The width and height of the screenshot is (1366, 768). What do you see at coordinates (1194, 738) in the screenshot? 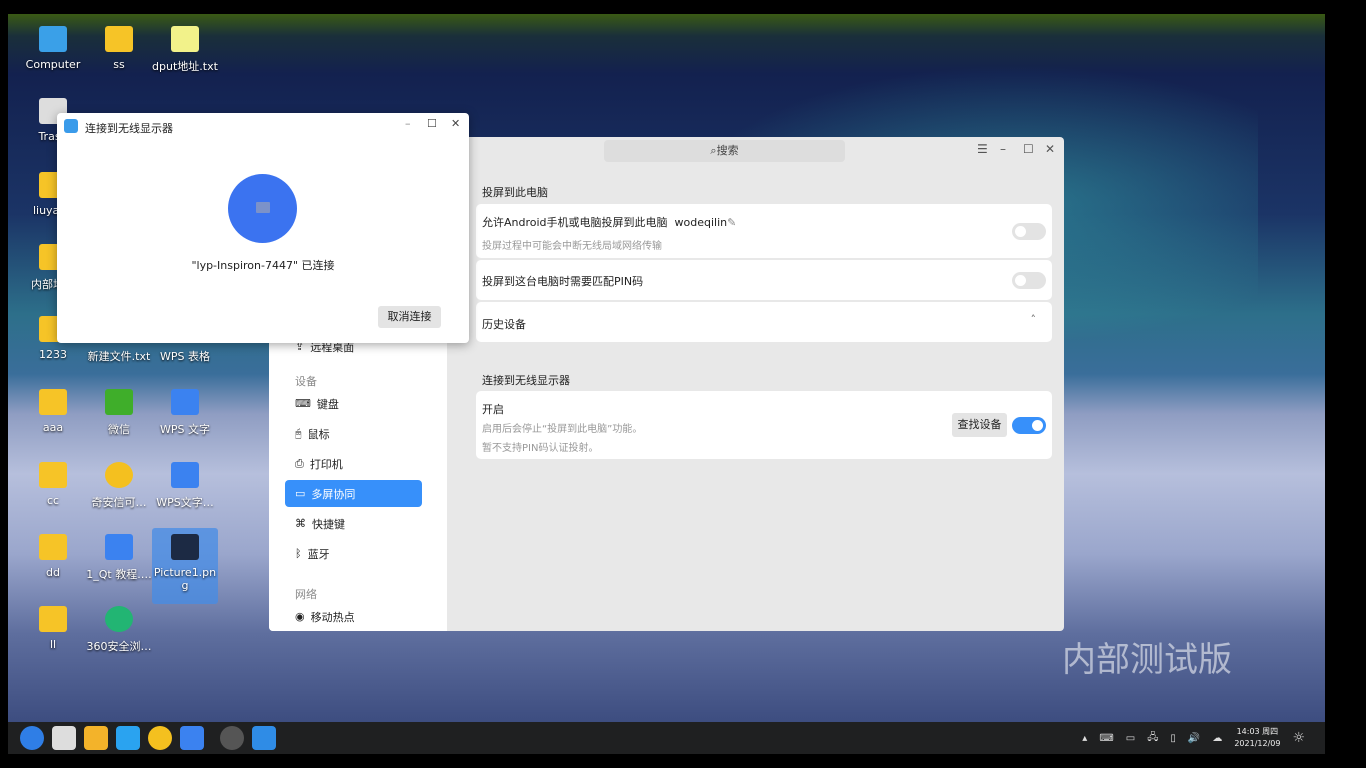
I see `volume-icon: 🔊` at bounding box center [1194, 738].